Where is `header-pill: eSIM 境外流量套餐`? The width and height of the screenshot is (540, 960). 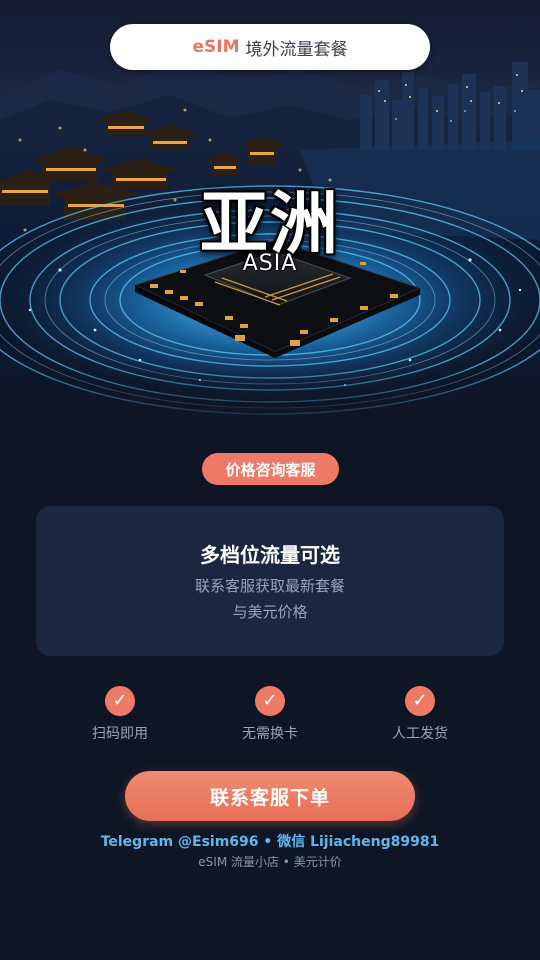 header-pill: eSIM 境外流量套餐 is located at coordinates (270, 47).